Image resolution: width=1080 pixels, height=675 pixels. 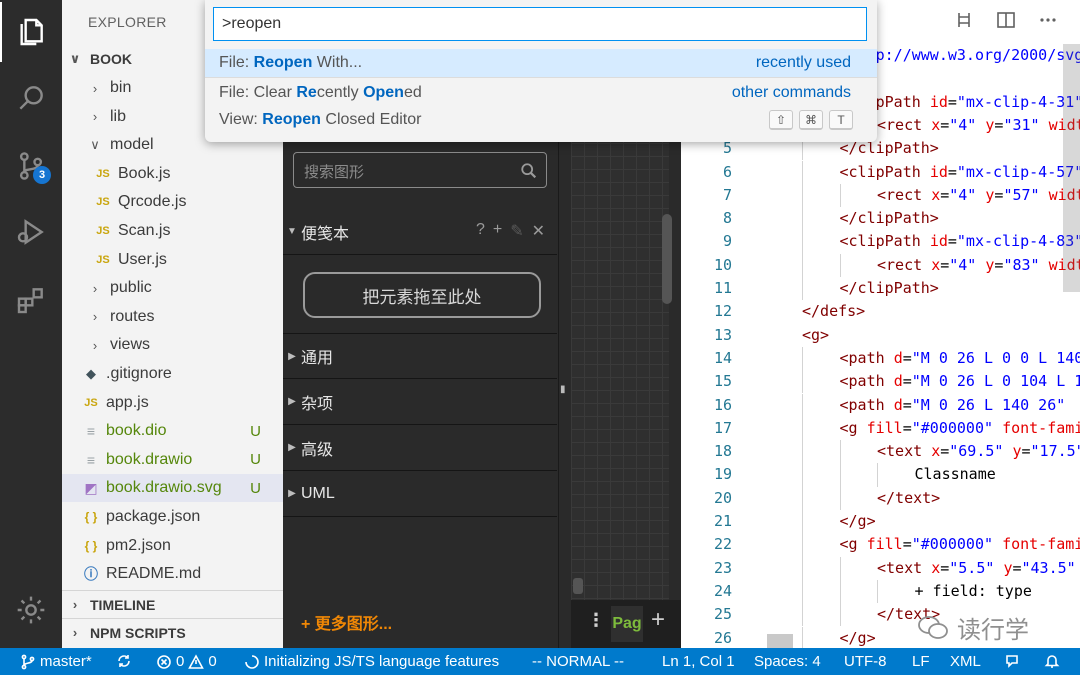 I want to click on file-item: { } package.json, so click(x=172, y=517).